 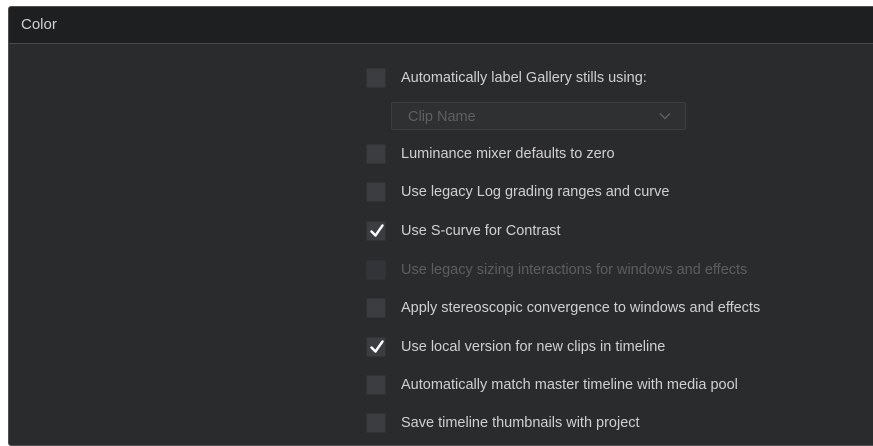 I want to click on option-save-timeline-thumbnails: Save timeline thumbnails with project, so click(x=503, y=423).